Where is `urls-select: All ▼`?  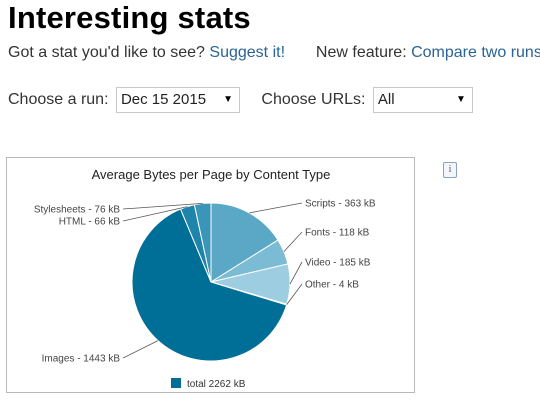
urls-select: All ▼ is located at coordinates (422, 100).